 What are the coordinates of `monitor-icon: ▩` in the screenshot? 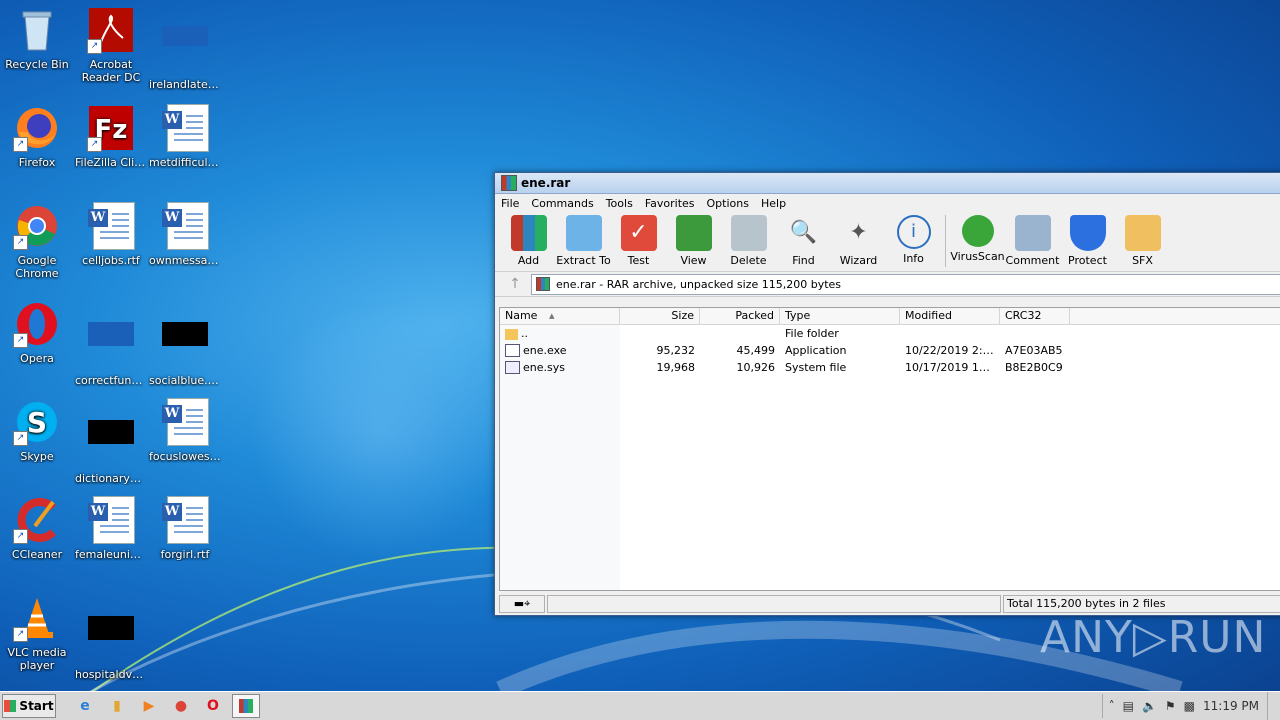 It's located at (1189, 706).